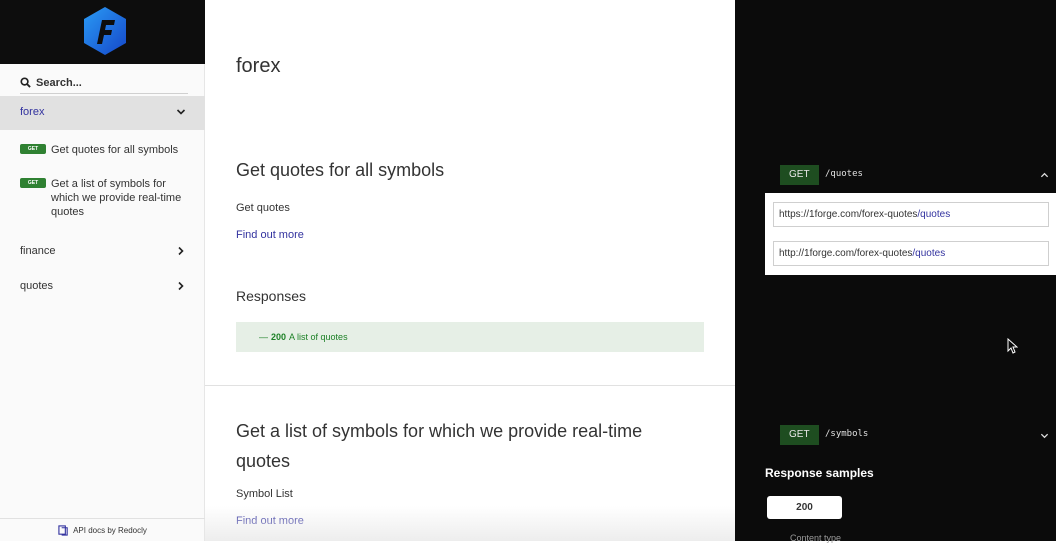 This screenshot has width=1056, height=543. I want to click on logo-icon, so click(105, 31).